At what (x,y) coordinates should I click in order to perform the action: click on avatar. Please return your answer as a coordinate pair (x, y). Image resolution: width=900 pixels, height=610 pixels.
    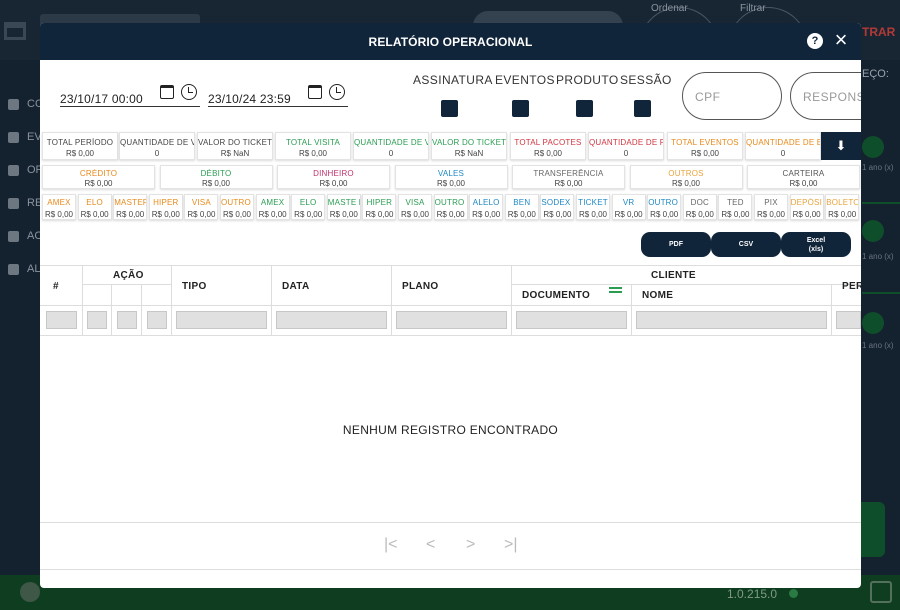
    Looking at the image, I should click on (30, 592).